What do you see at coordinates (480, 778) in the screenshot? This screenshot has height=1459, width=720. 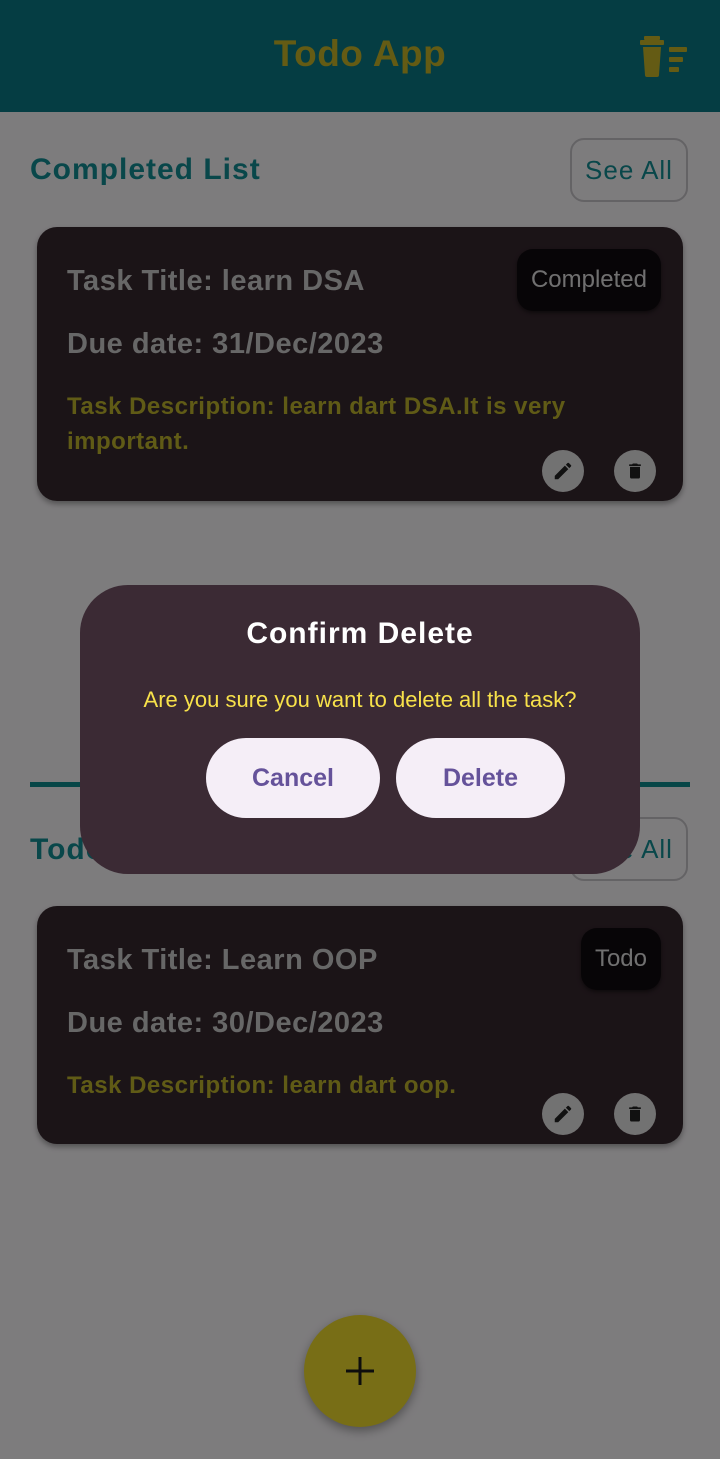 I see `confirm-delete-button: Delete` at bounding box center [480, 778].